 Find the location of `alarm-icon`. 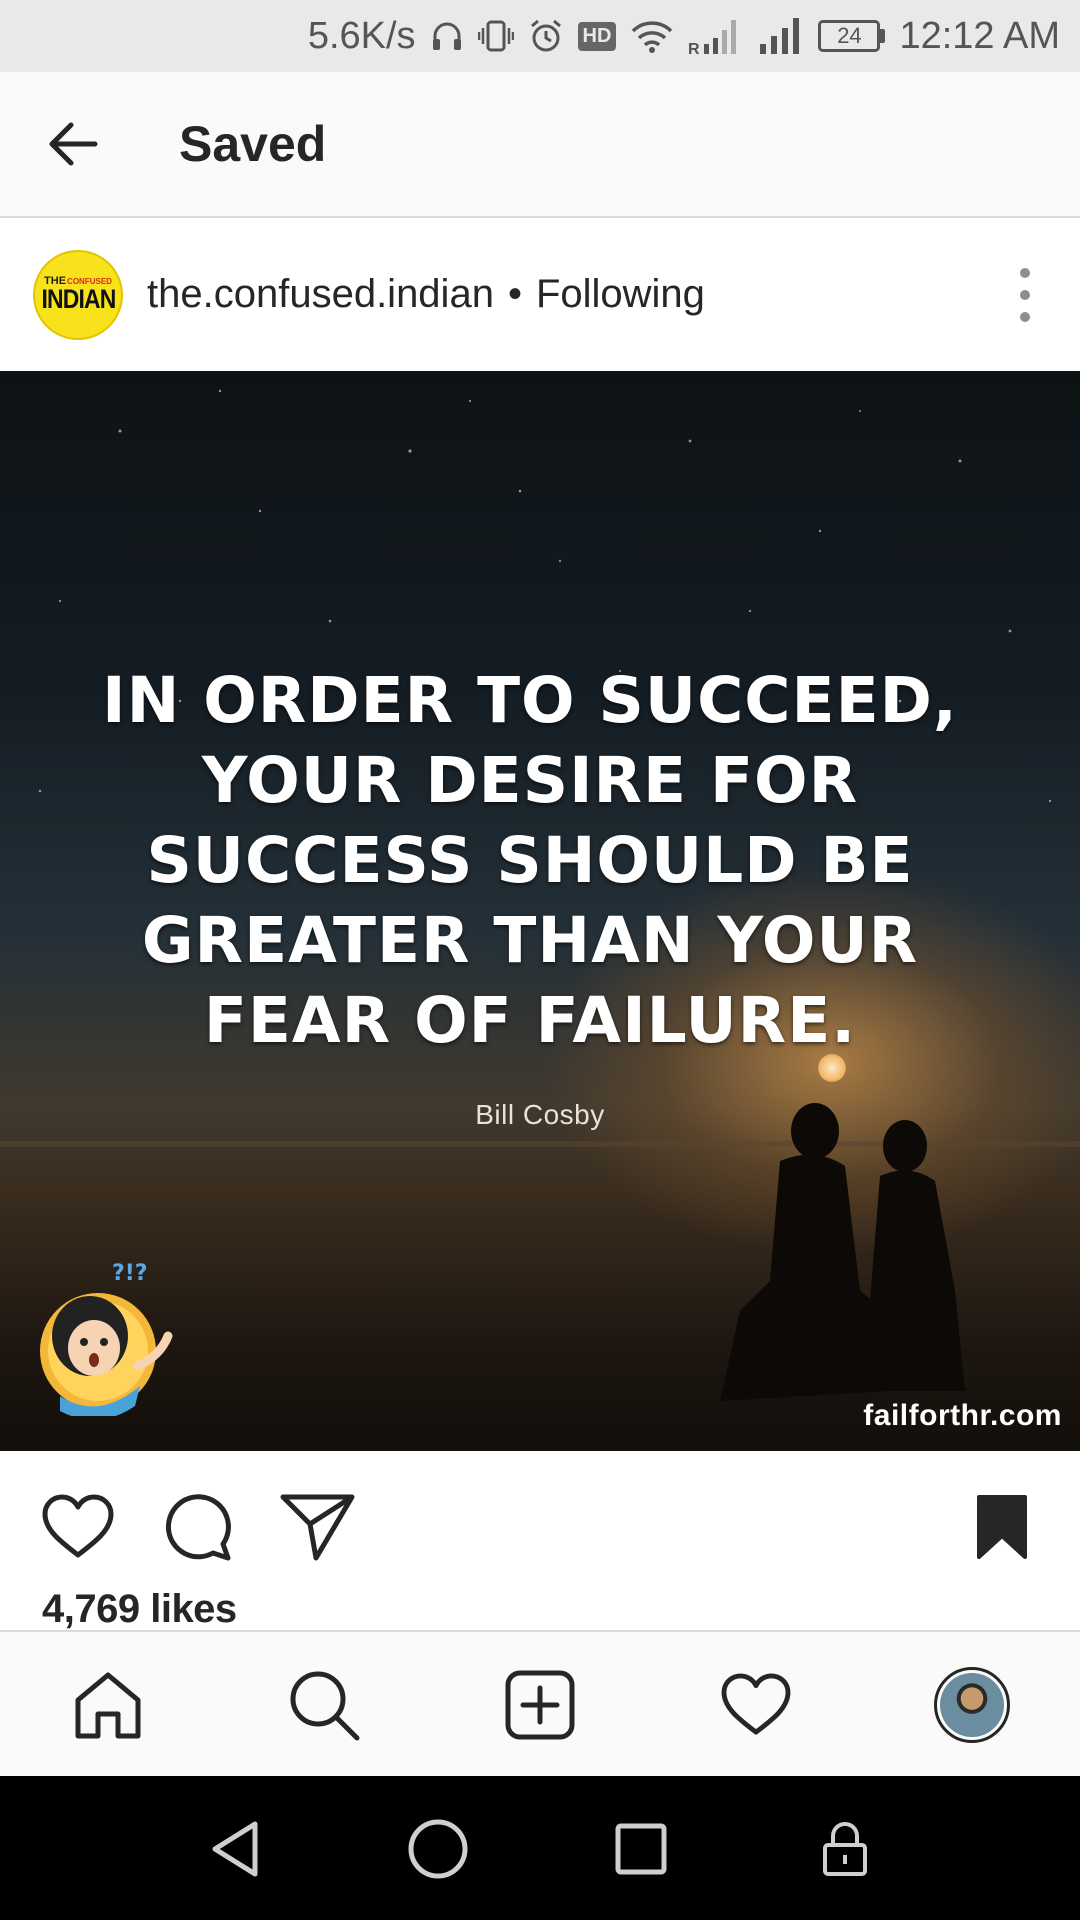

alarm-icon is located at coordinates (546, 36).